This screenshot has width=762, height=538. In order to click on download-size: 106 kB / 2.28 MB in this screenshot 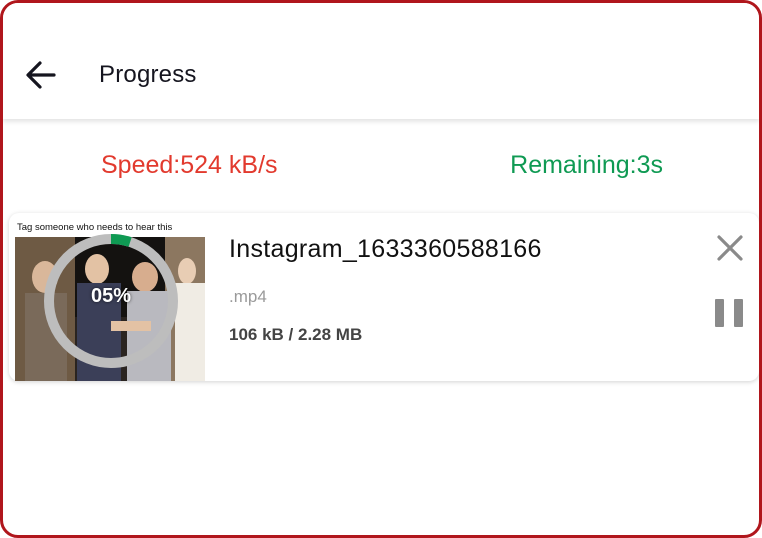, I will do `click(296, 334)`.